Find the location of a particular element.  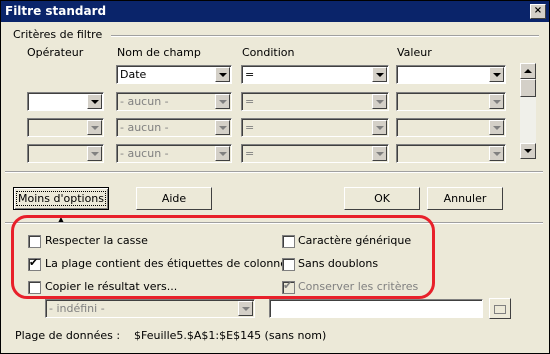

window-title: Filtre standard is located at coordinates (56, 11).